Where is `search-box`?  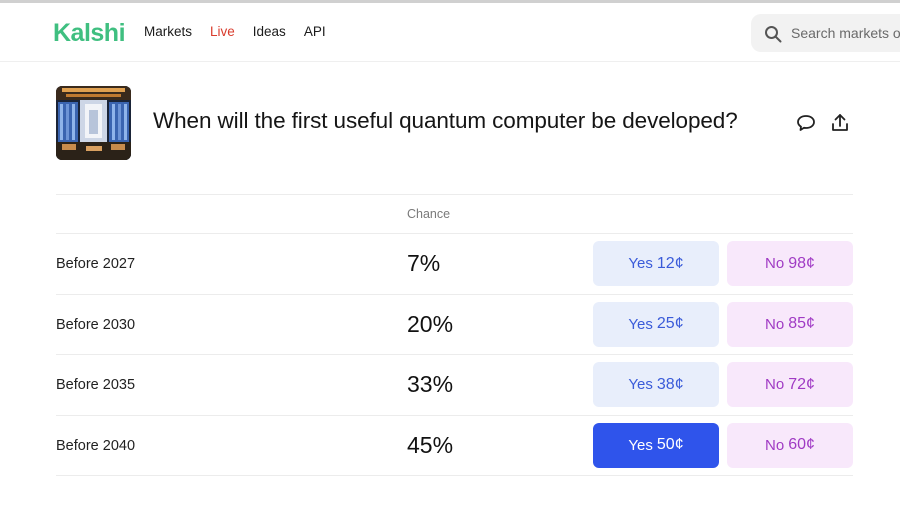
search-box is located at coordinates (825, 33).